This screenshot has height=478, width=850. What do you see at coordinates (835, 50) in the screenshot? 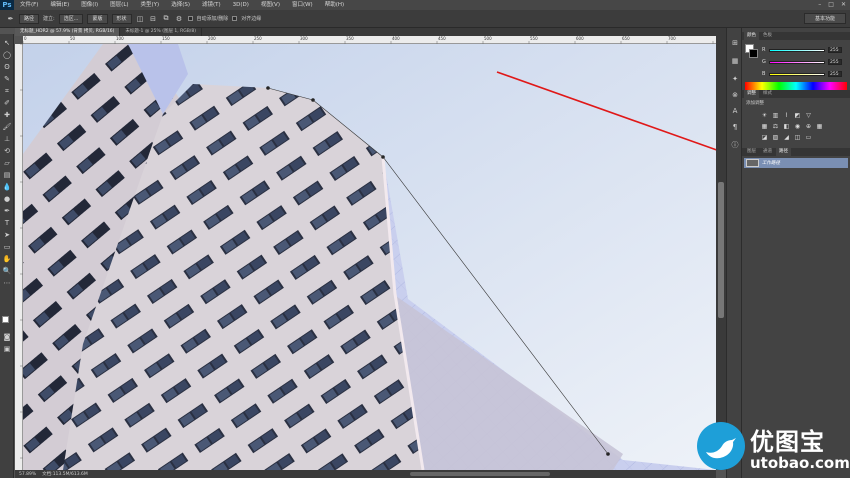
I see `slider-red-value: 255` at bounding box center [835, 50].